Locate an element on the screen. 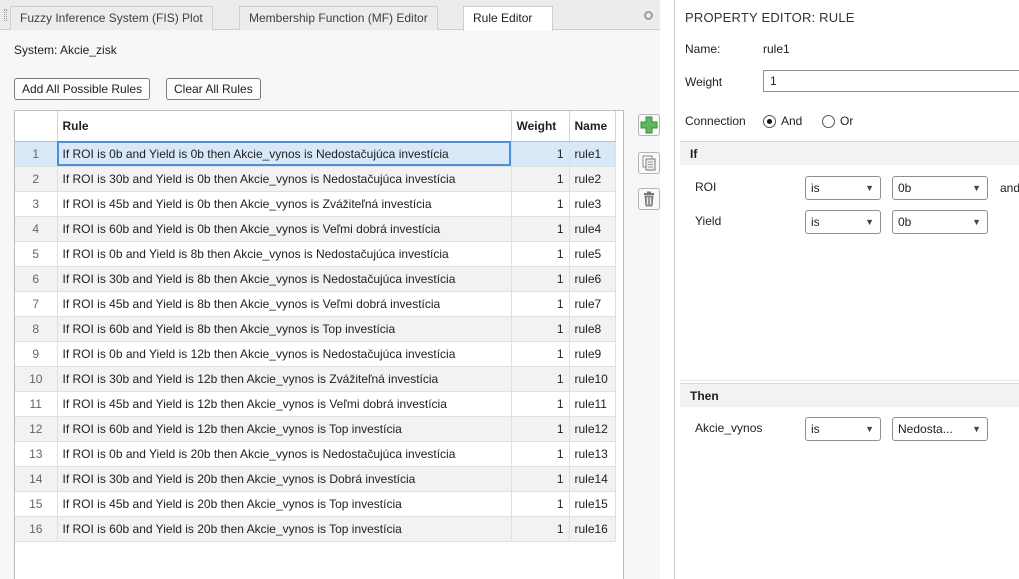 The image size is (1019, 579). name-cell: rule3 is located at coordinates (592, 204).